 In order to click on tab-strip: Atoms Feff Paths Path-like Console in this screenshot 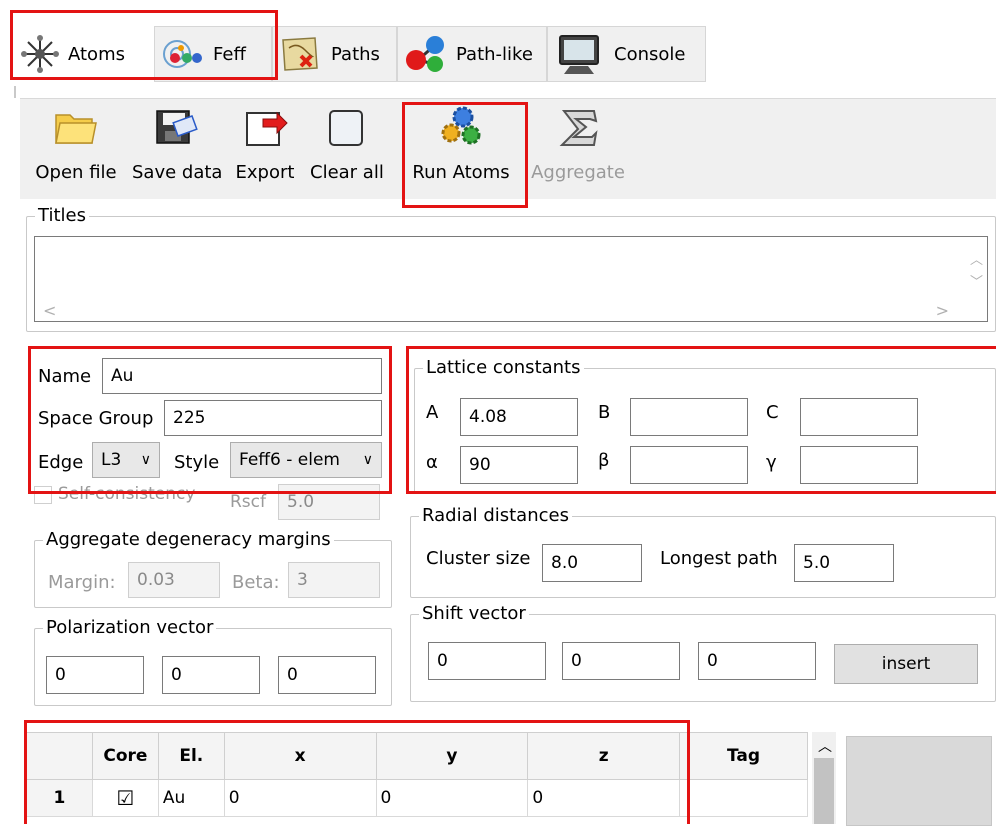, I will do `click(502, 50)`.